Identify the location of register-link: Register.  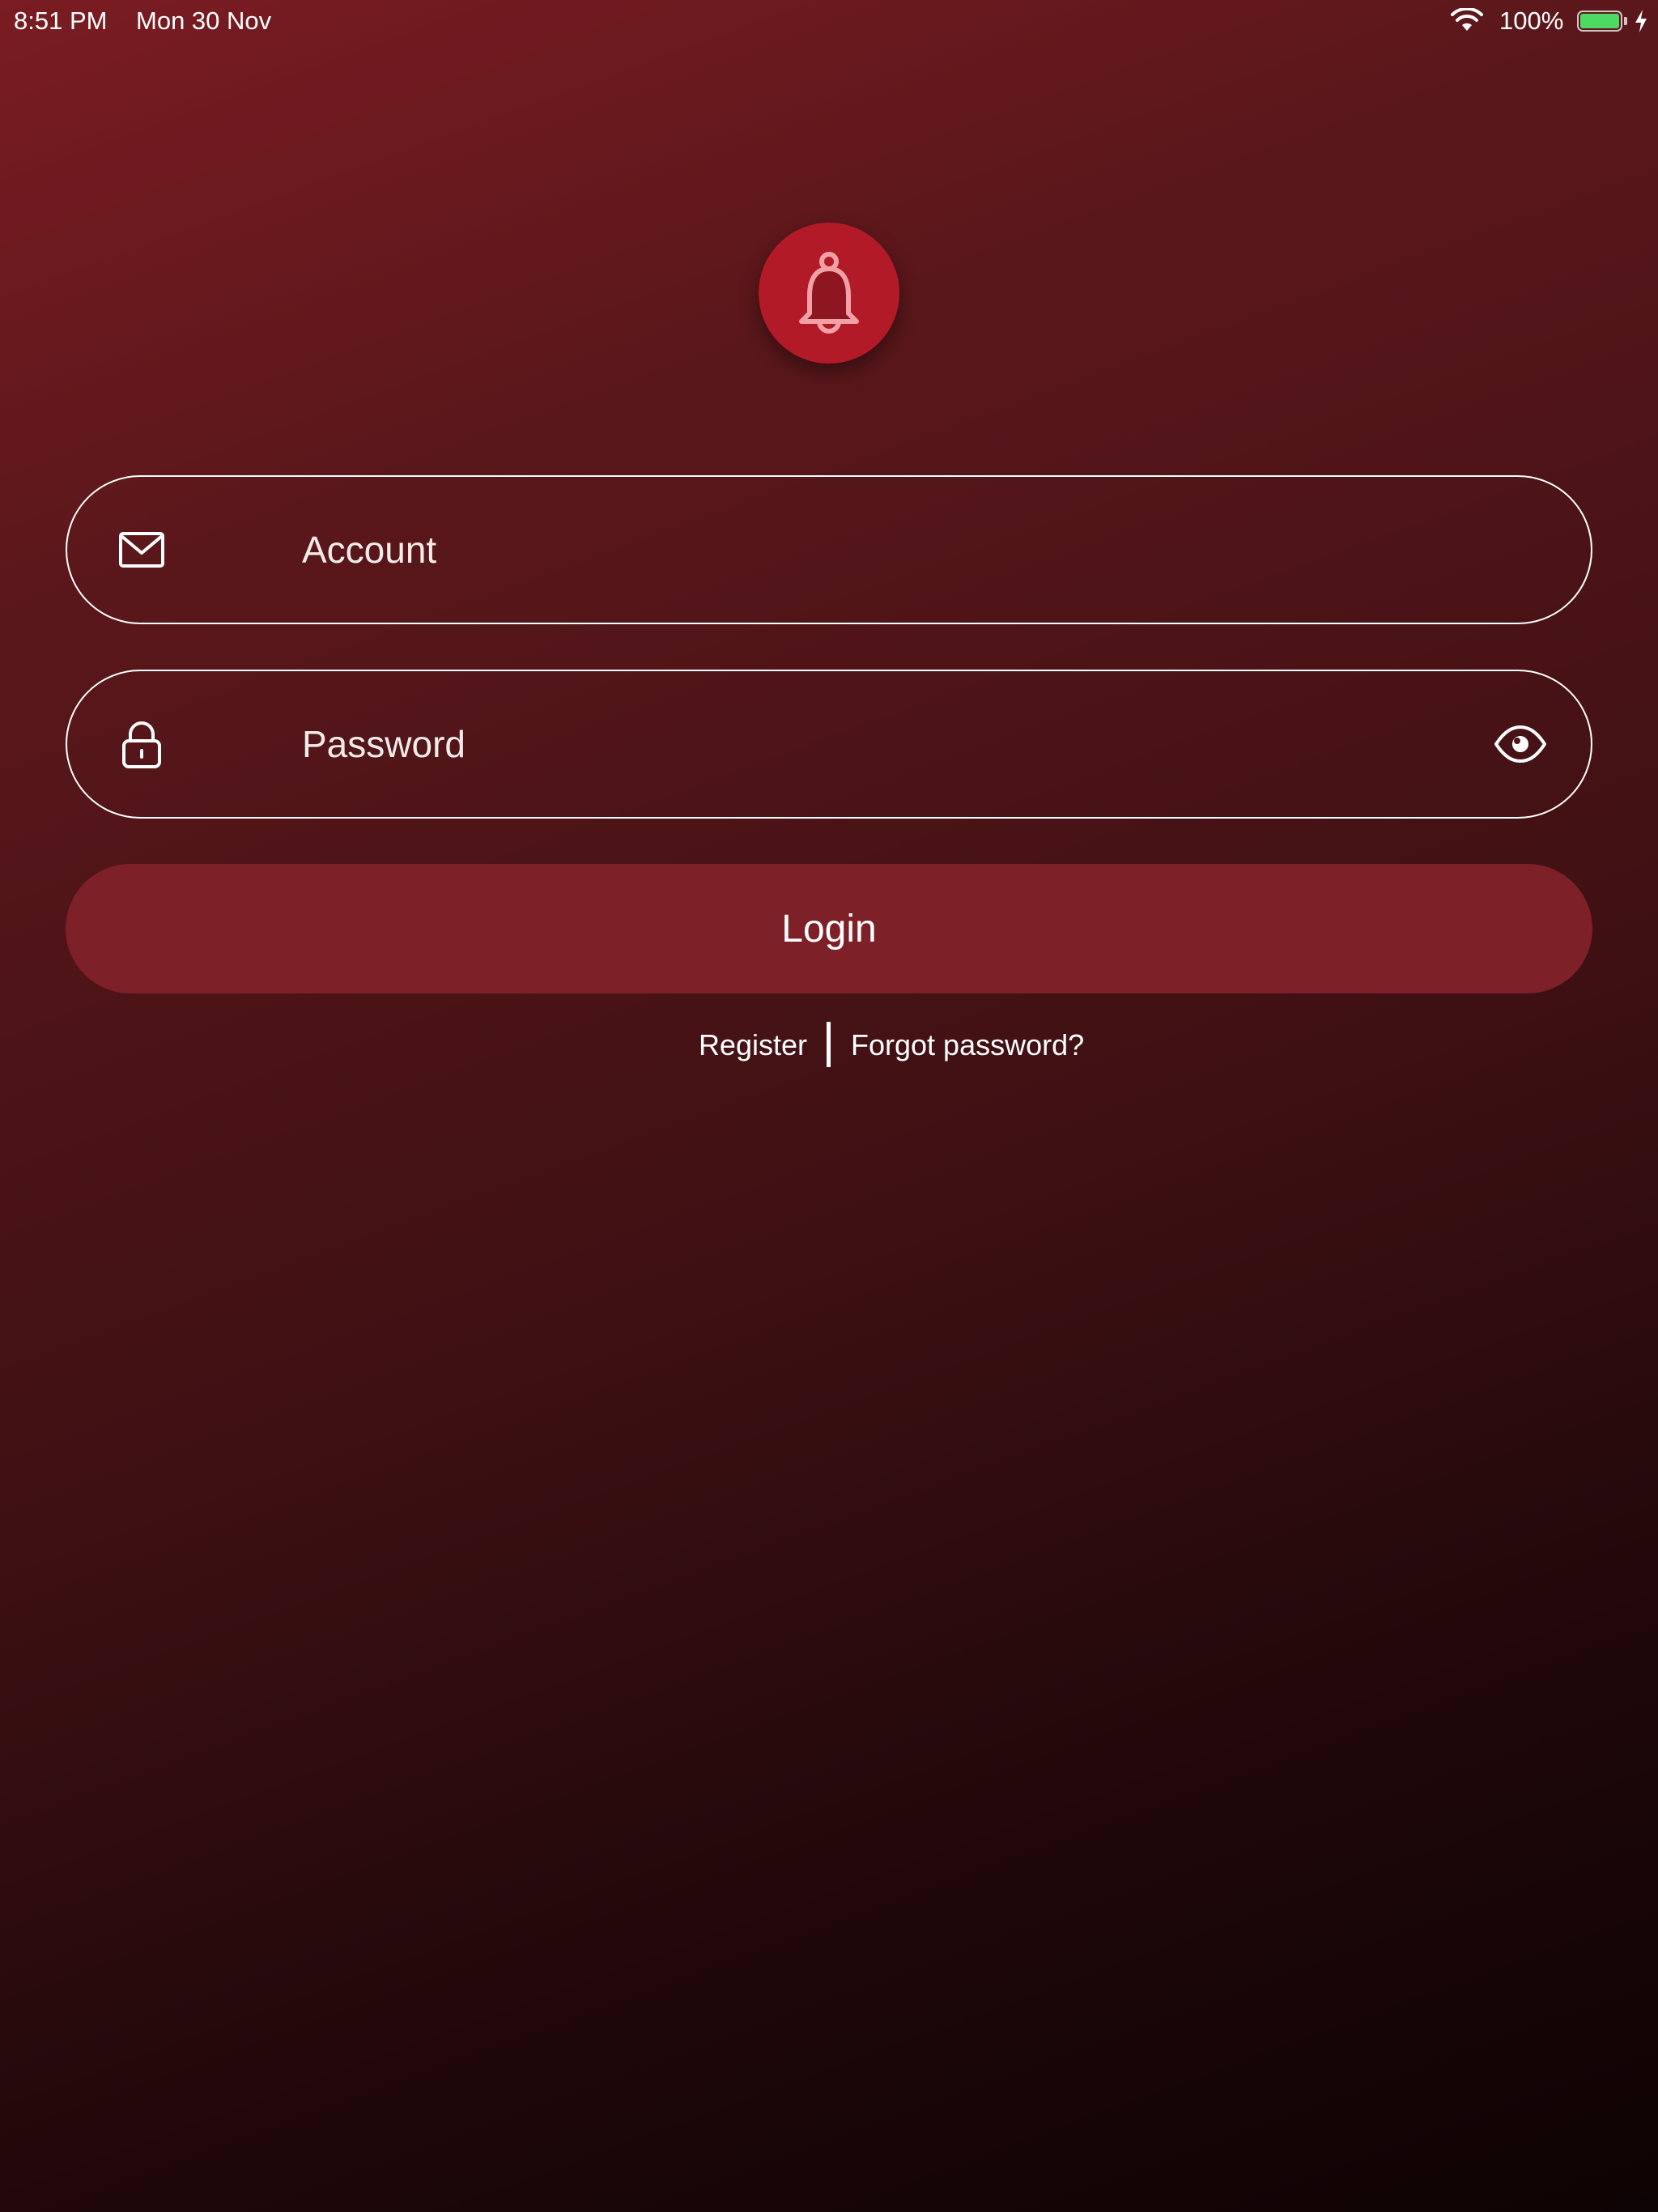
(753, 1045).